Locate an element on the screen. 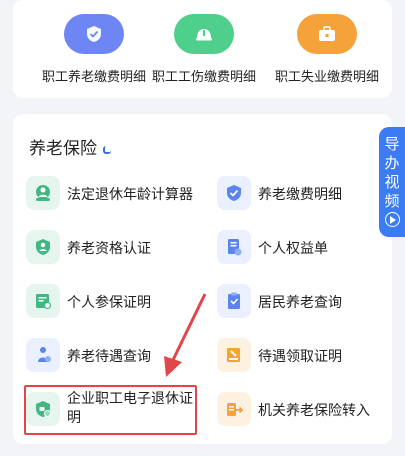 The width and height of the screenshot is (405, 456). item-personal-insurance-certificate: 个人参保证明 is located at coordinates (111, 302).